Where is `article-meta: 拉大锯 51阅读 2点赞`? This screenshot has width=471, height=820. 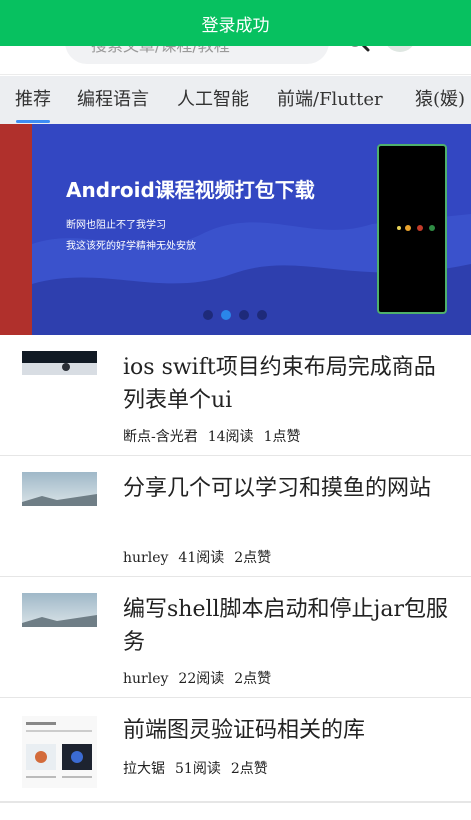
article-meta: 拉大锯 51阅读 2点赞 is located at coordinates (200, 768).